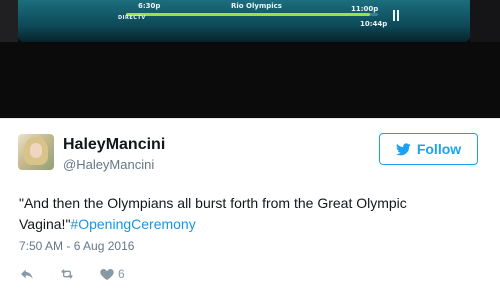  I want to click on reply-icon, so click(27, 274).